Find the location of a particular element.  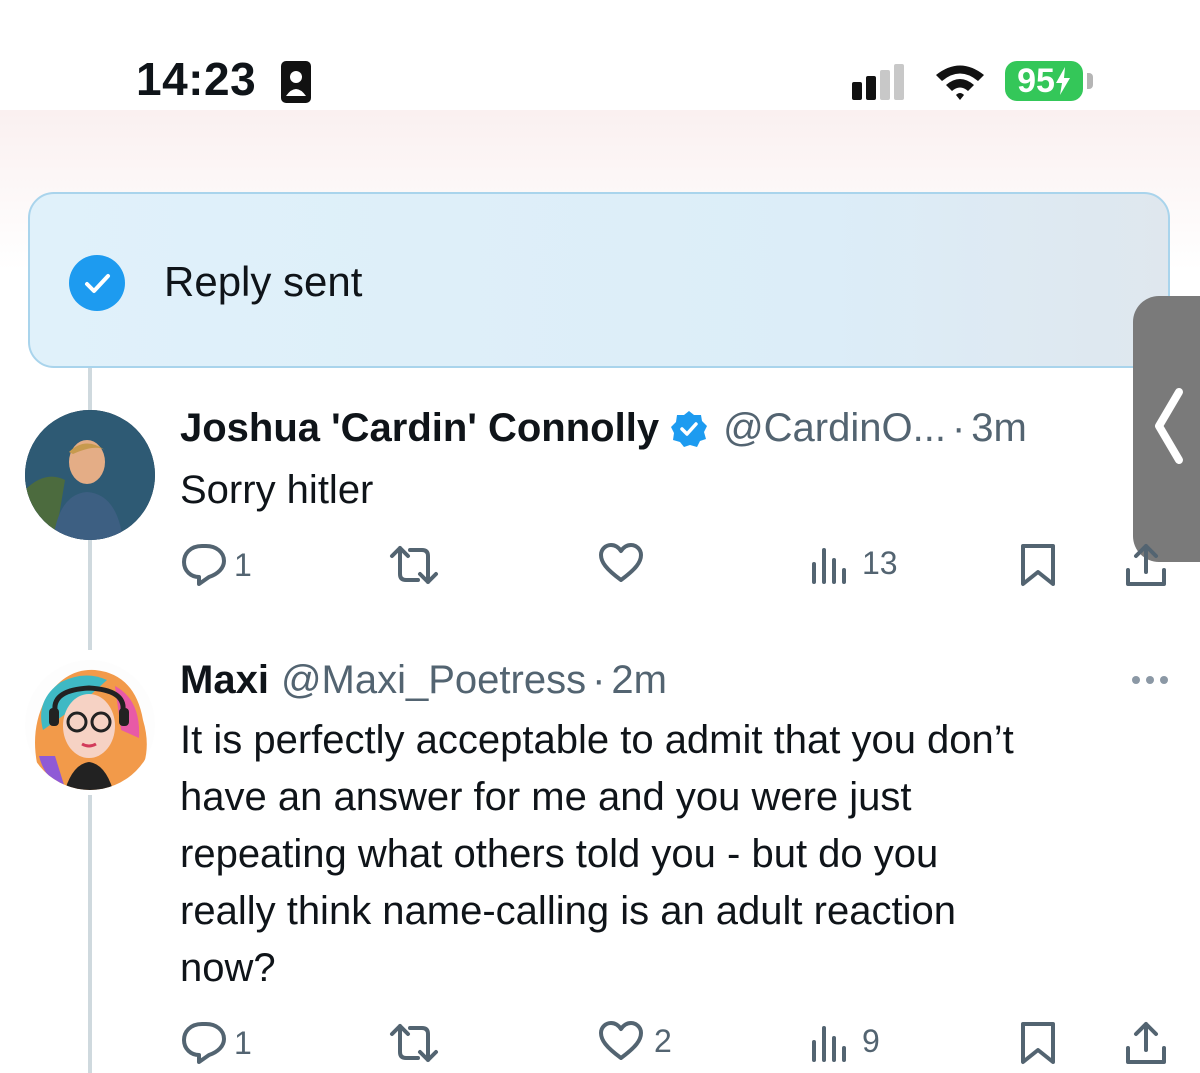

views-button: 9 is located at coordinates (845, 1041).